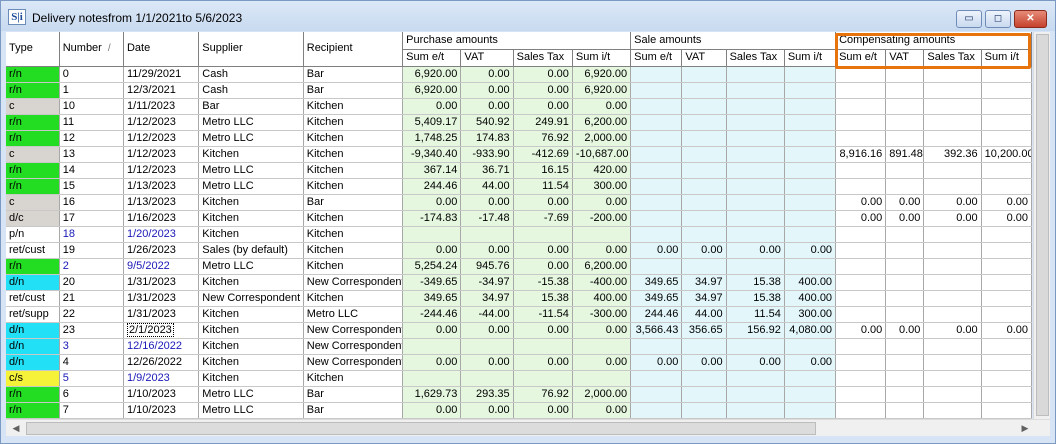 Image resolution: width=1056 pixels, height=444 pixels. Describe the element at coordinates (421, 428) in the screenshot. I see `horizontal-scroll-thumb` at that location.